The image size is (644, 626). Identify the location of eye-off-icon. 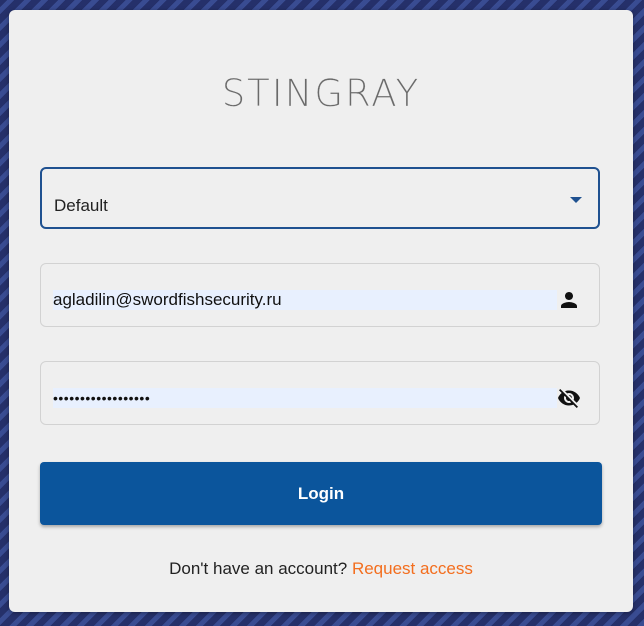
(569, 398).